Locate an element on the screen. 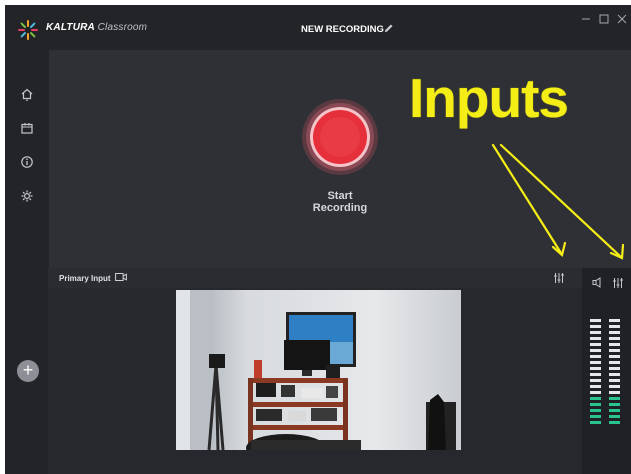 This screenshot has height=474, width=631. start-recording-button is located at coordinates (340, 137).